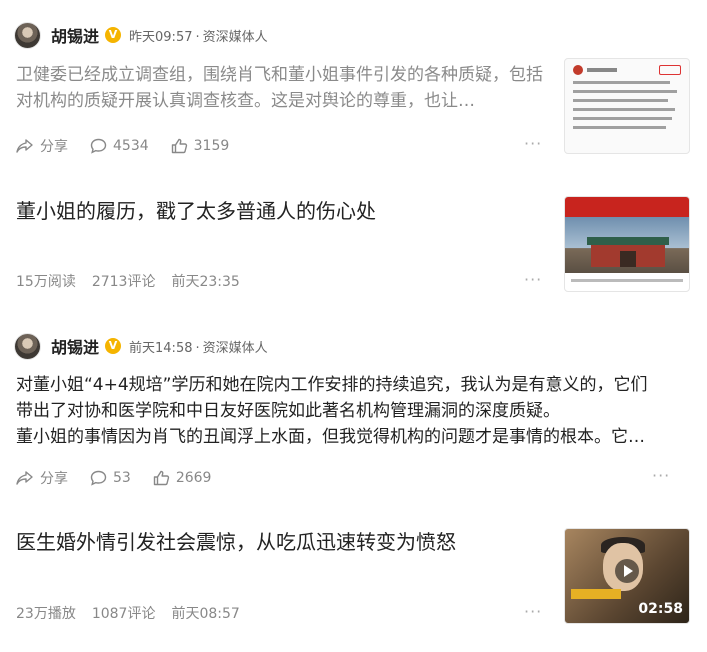 This screenshot has width=707, height=652. I want to click on play-count: 23万播放, so click(46, 614).